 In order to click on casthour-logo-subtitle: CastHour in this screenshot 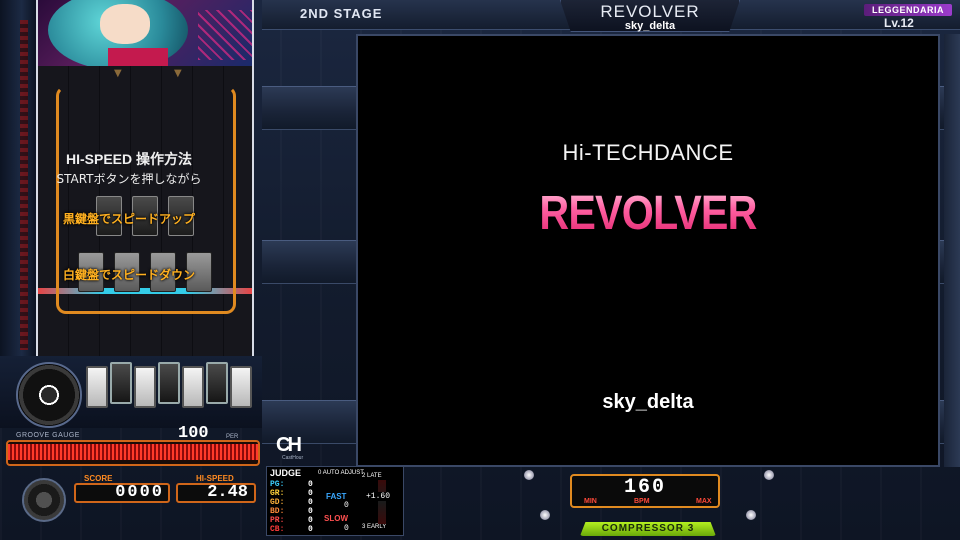, I will do `click(293, 458)`.